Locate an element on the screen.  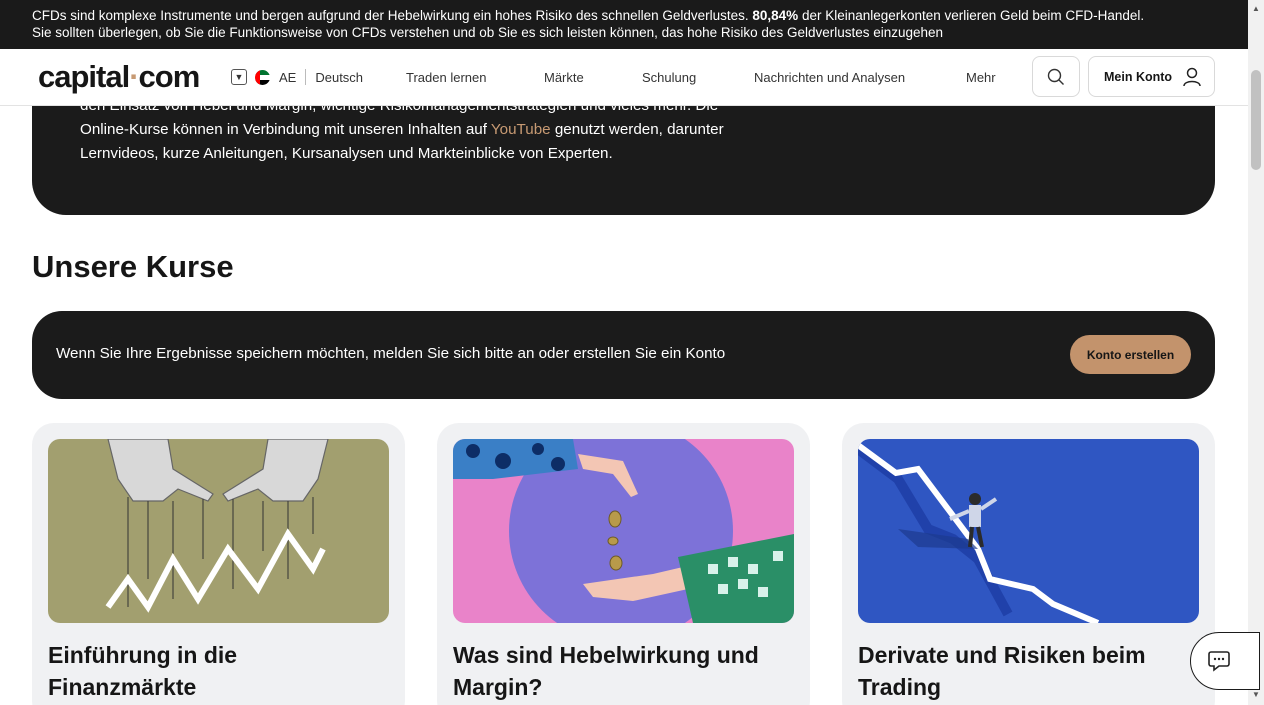
course-image-puppet-hands is located at coordinates (218, 531).